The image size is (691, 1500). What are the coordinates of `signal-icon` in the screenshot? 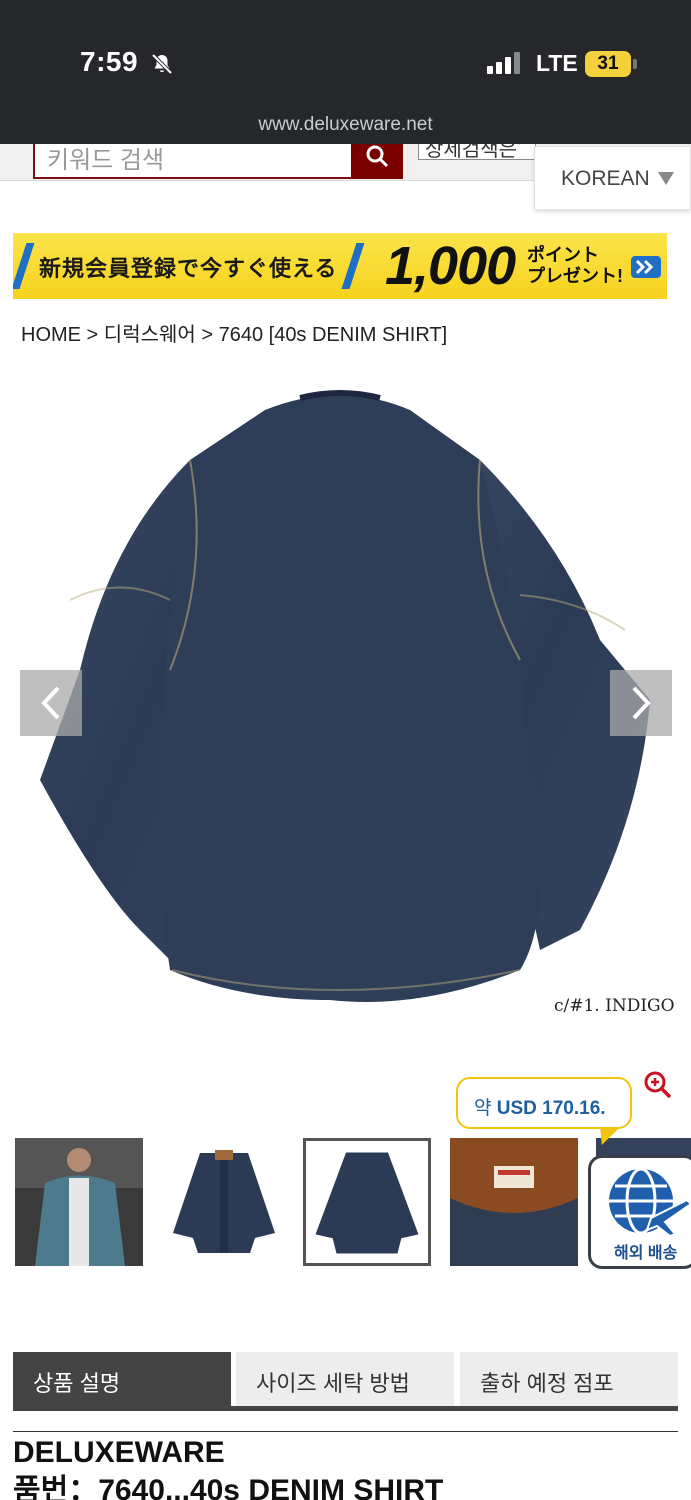 It's located at (505, 63).